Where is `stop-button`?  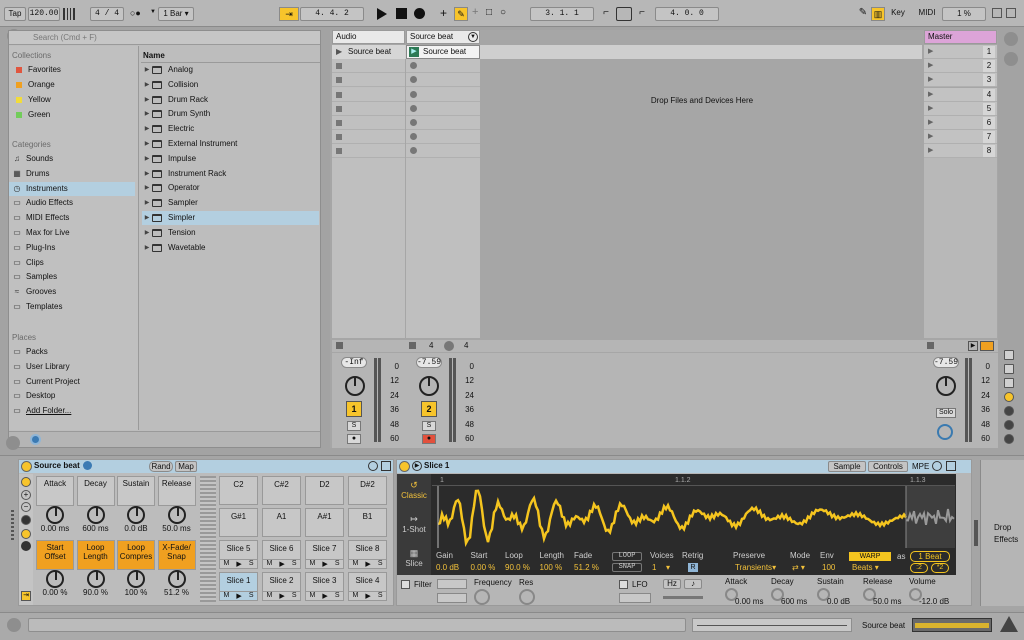
stop-button is located at coordinates (401, 13).